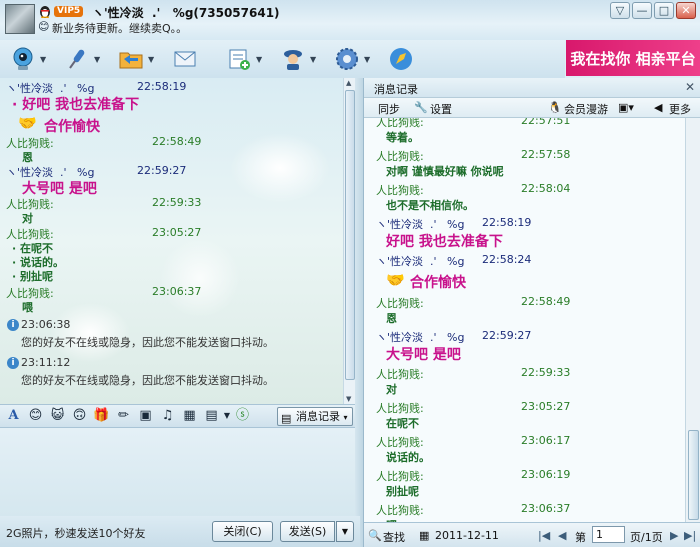  What do you see at coordinates (394, 537) in the screenshot?
I see `history-search-button: 查找` at bounding box center [394, 537].